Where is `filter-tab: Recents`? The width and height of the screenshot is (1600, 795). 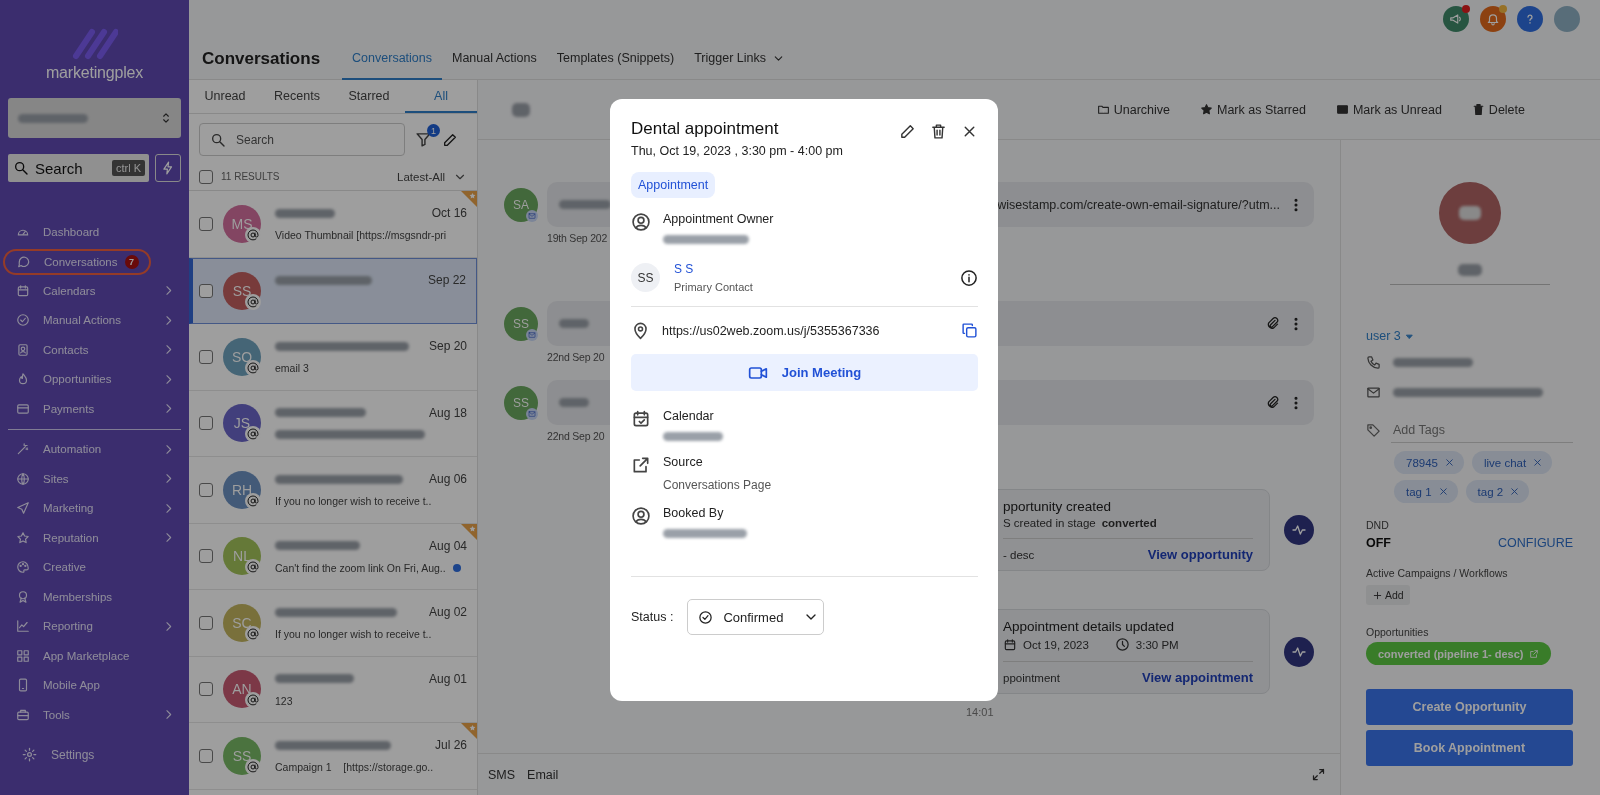
filter-tab: Recents is located at coordinates (297, 96).